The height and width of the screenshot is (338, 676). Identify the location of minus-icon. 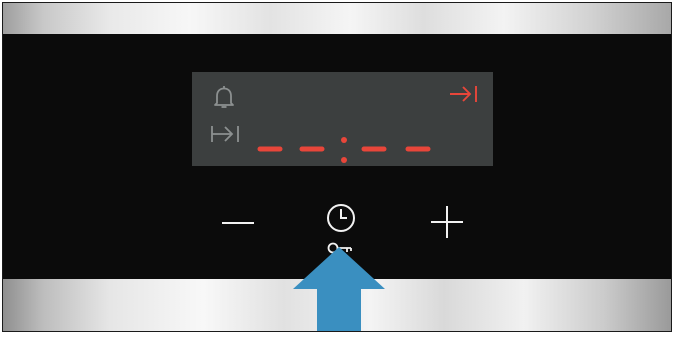
(238, 223).